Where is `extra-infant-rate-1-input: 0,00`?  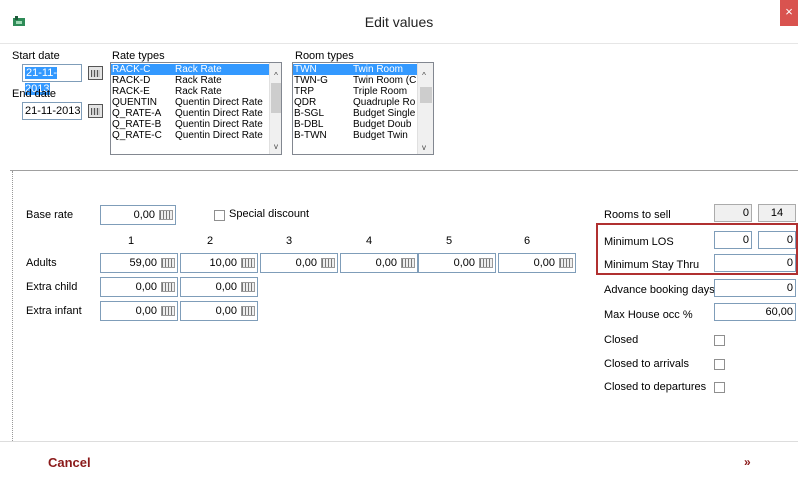
extra-infant-rate-1-input: 0,00 is located at coordinates (139, 311).